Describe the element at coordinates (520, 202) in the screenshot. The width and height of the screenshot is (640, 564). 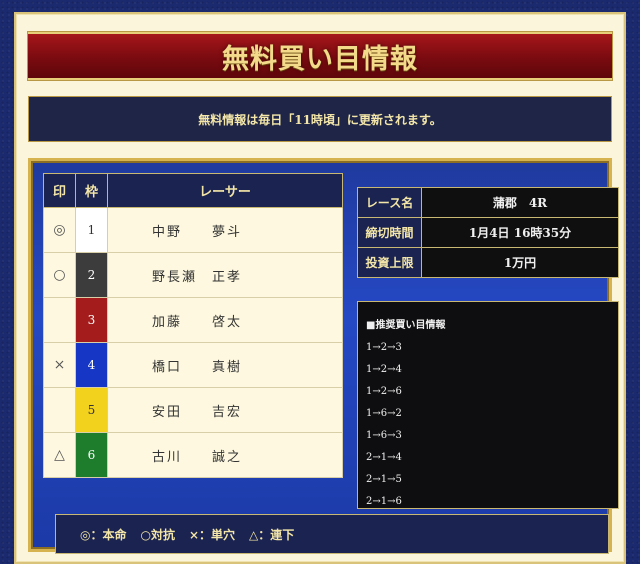
I see `race-name-value: 蒲郡 4R` at that location.